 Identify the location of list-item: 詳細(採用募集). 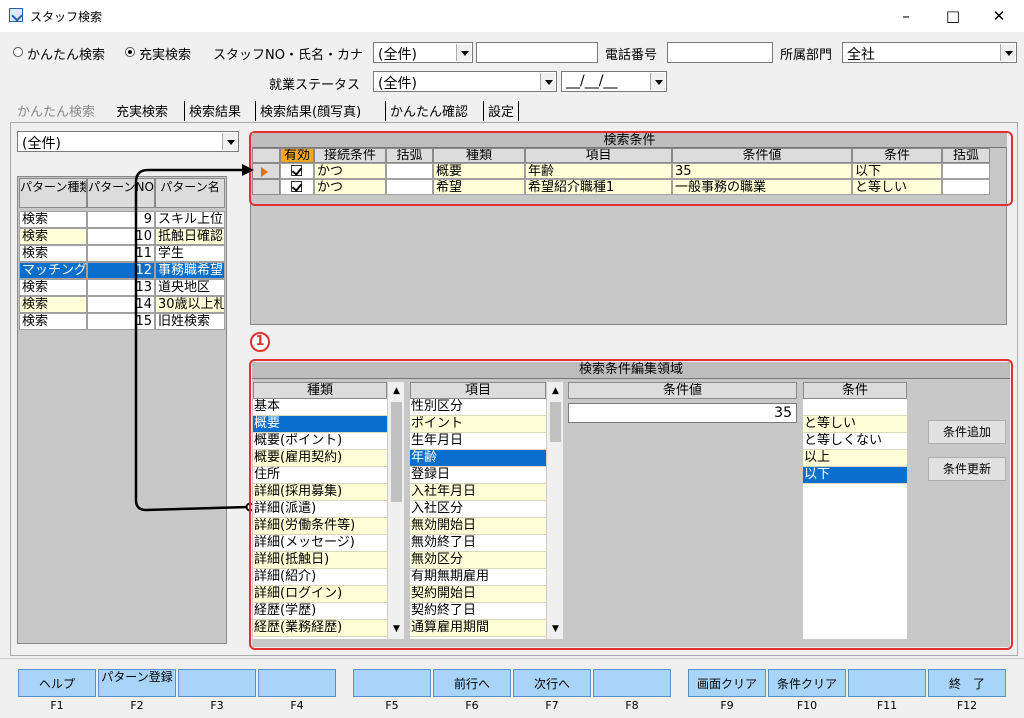
(320, 492).